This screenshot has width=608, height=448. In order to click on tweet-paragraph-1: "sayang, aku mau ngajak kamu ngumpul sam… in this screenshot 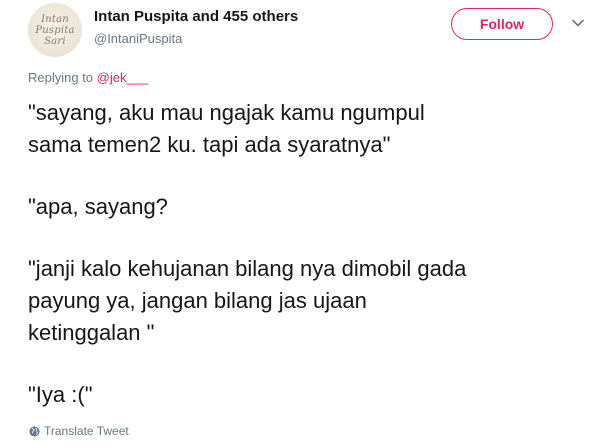, I will do `click(226, 128)`.